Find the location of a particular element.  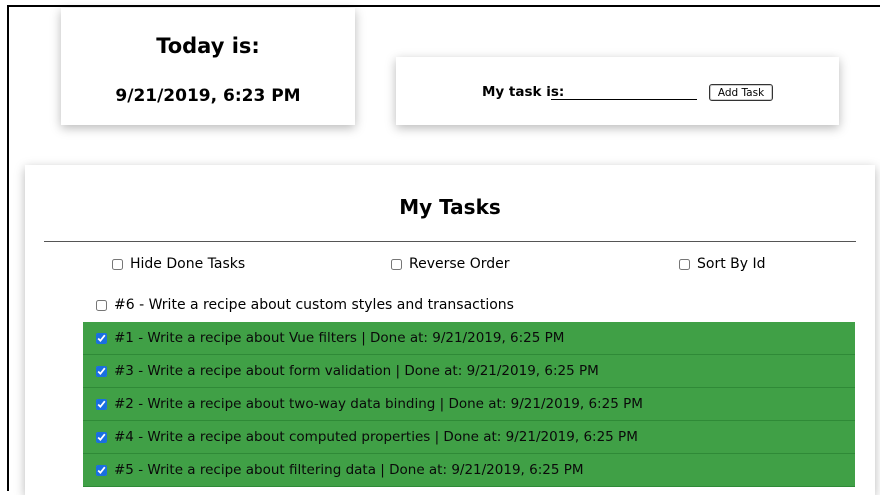

reverse-order-filter: Reverse Order is located at coordinates (450, 264).